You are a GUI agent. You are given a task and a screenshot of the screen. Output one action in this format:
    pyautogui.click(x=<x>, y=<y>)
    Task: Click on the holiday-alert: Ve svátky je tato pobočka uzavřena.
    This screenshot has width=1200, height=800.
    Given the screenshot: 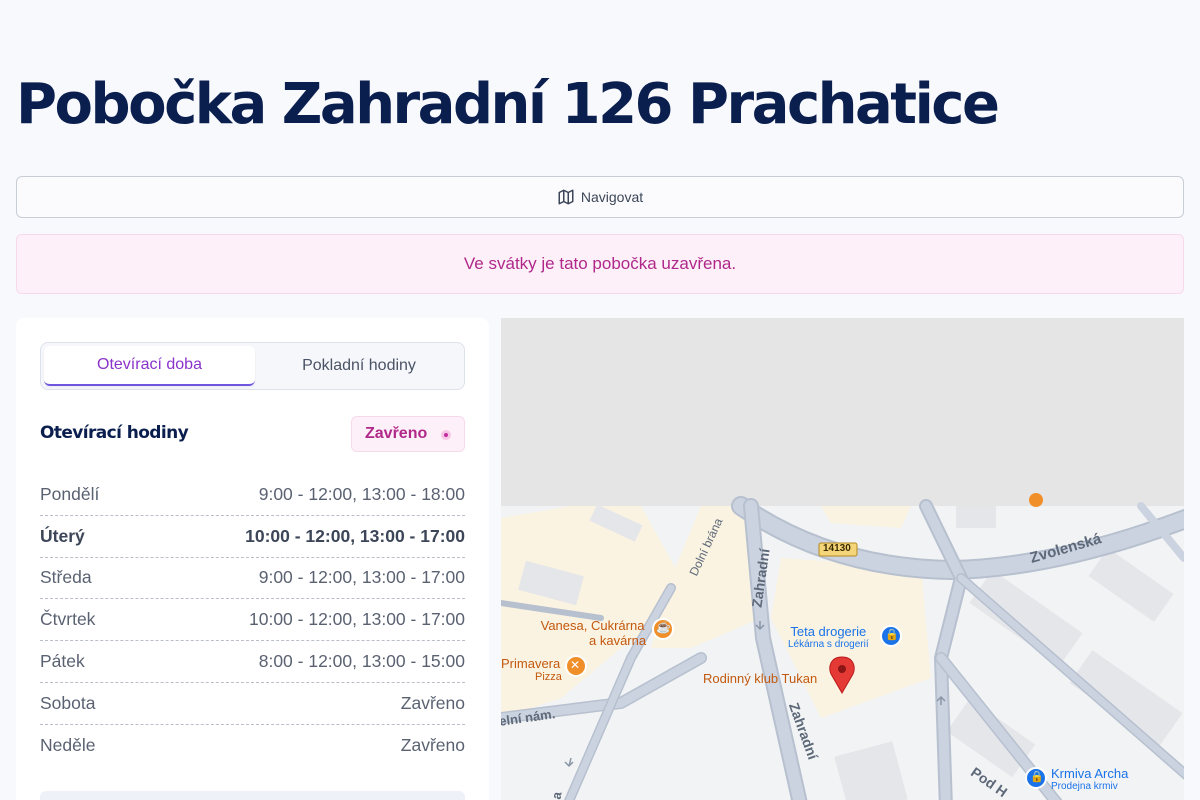 What is the action you would take?
    pyautogui.click(x=600, y=264)
    